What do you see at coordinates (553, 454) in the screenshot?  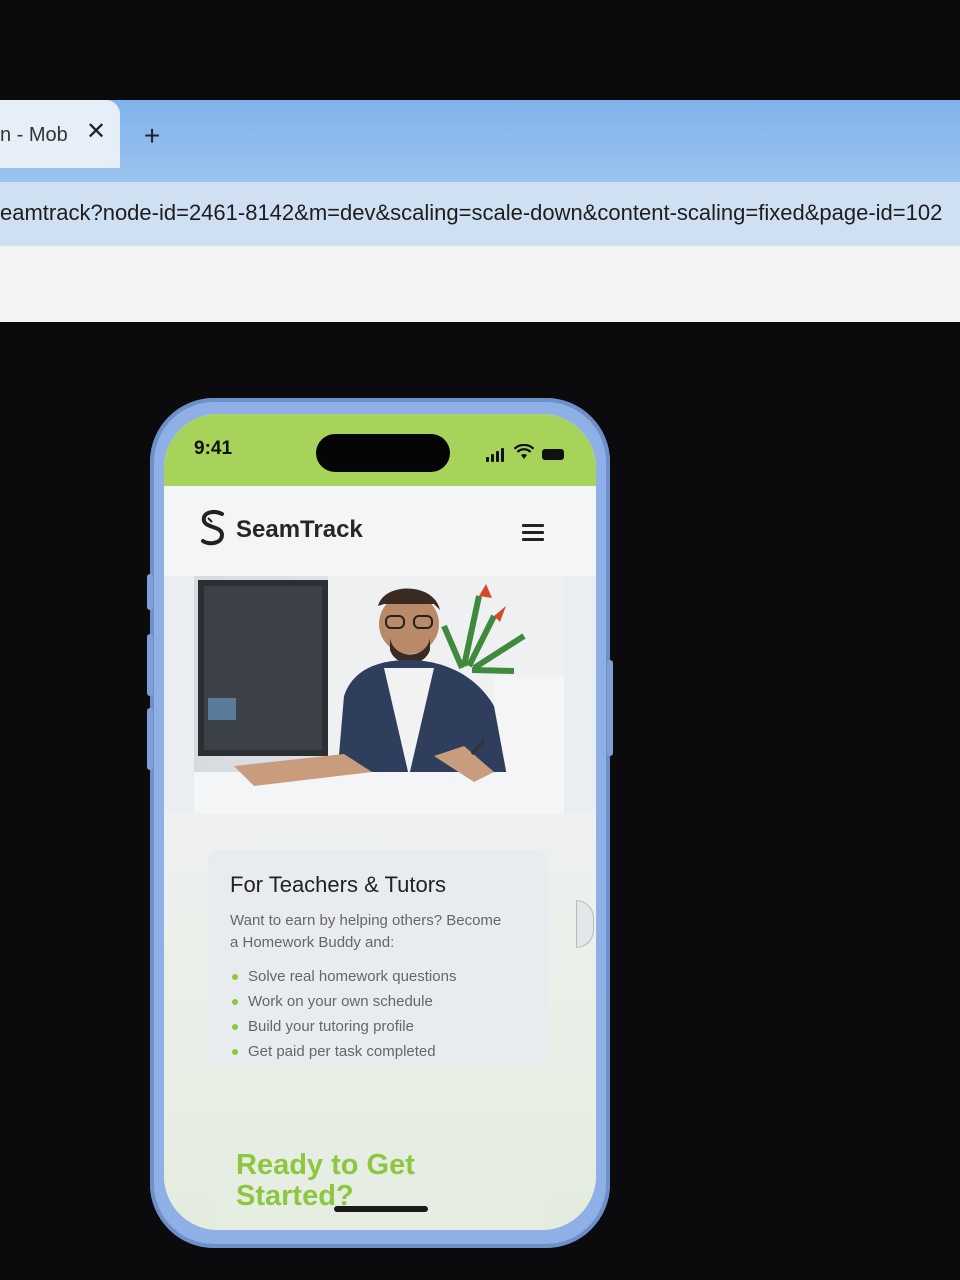 I see `battery-icon` at bounding box center [553, 454].